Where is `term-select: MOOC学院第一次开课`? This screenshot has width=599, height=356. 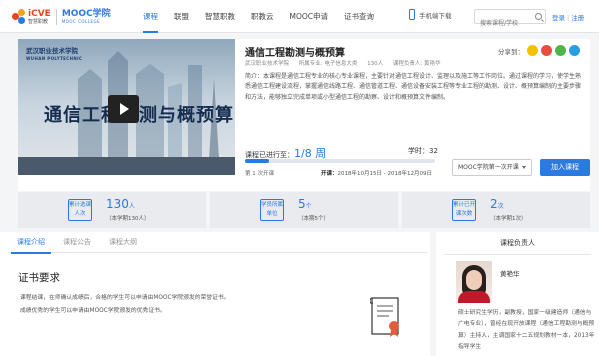
term-select: MOOC学院第一次开课 is located at coordinates (492, 167).